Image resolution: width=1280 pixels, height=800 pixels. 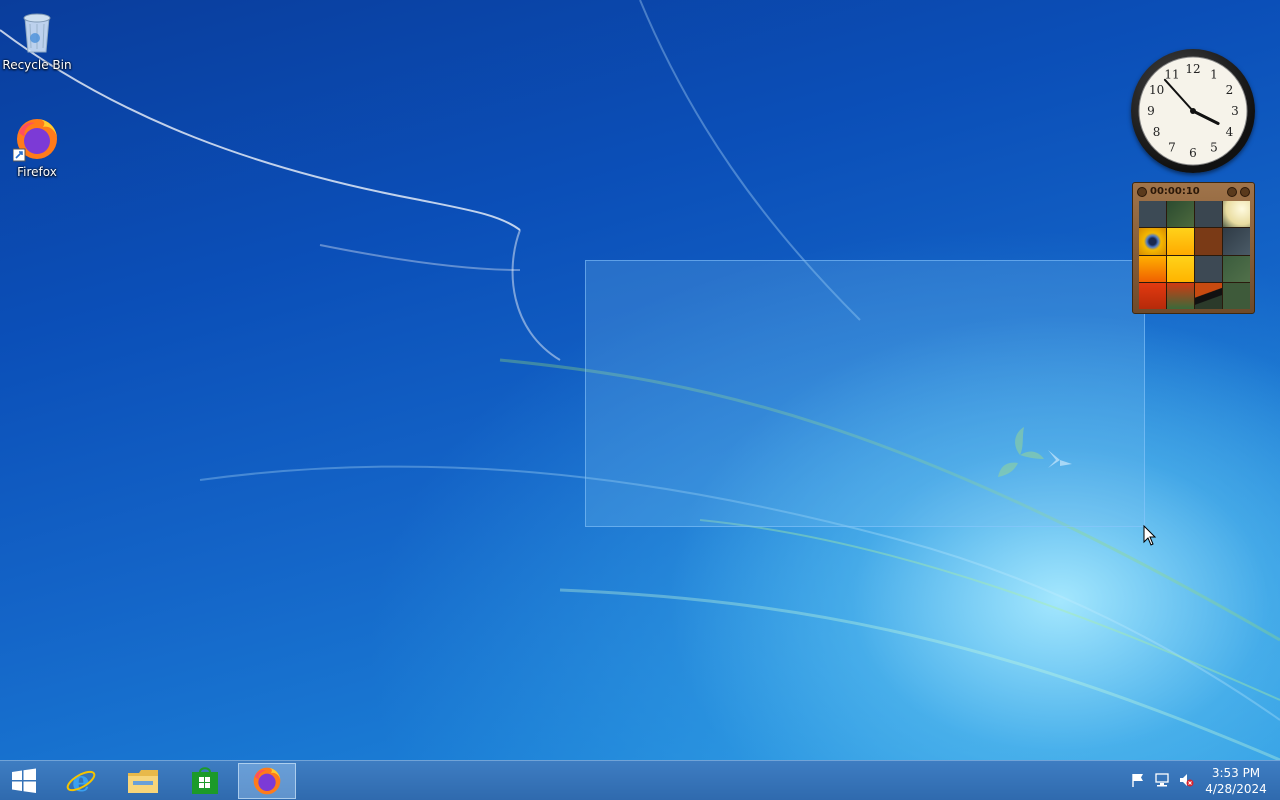 What do you see at coordinates (1236, 789) in the screenshot?
I see `system-date: 4/28/2024` at bounding box center [1236, 789].